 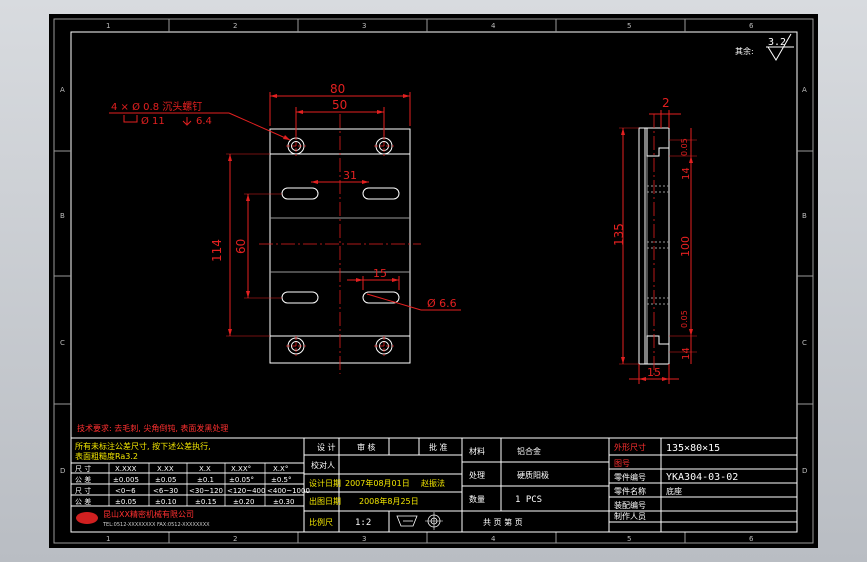 What do you see at coordinates (153, 121) in the screenshot?
I see `hole-note-dia: Ø 11` at bounding box center [153, 121].